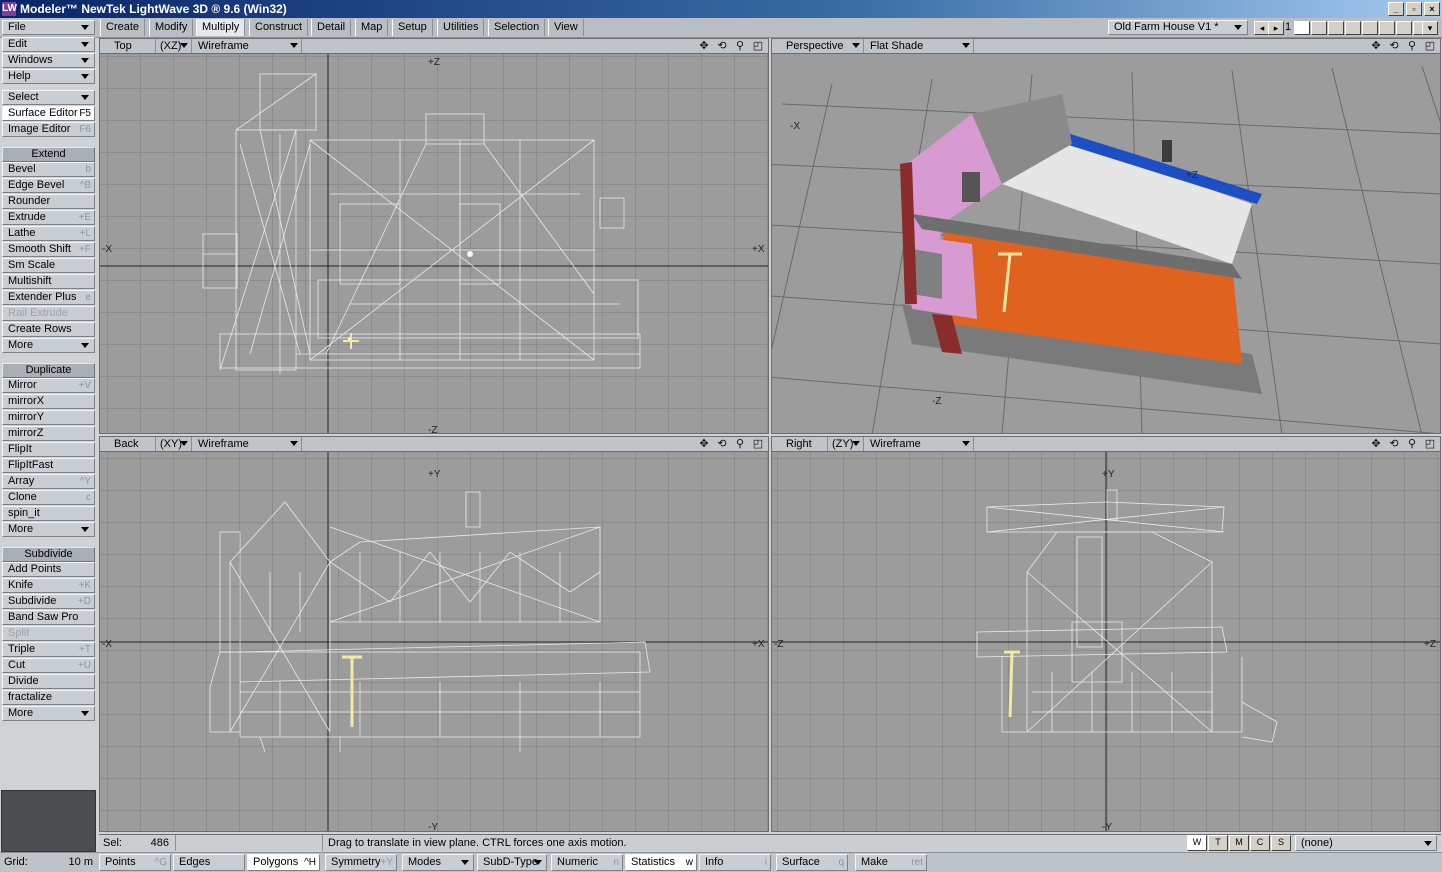  I want to click on numeric-button: Numeric n, so click(587, 862).